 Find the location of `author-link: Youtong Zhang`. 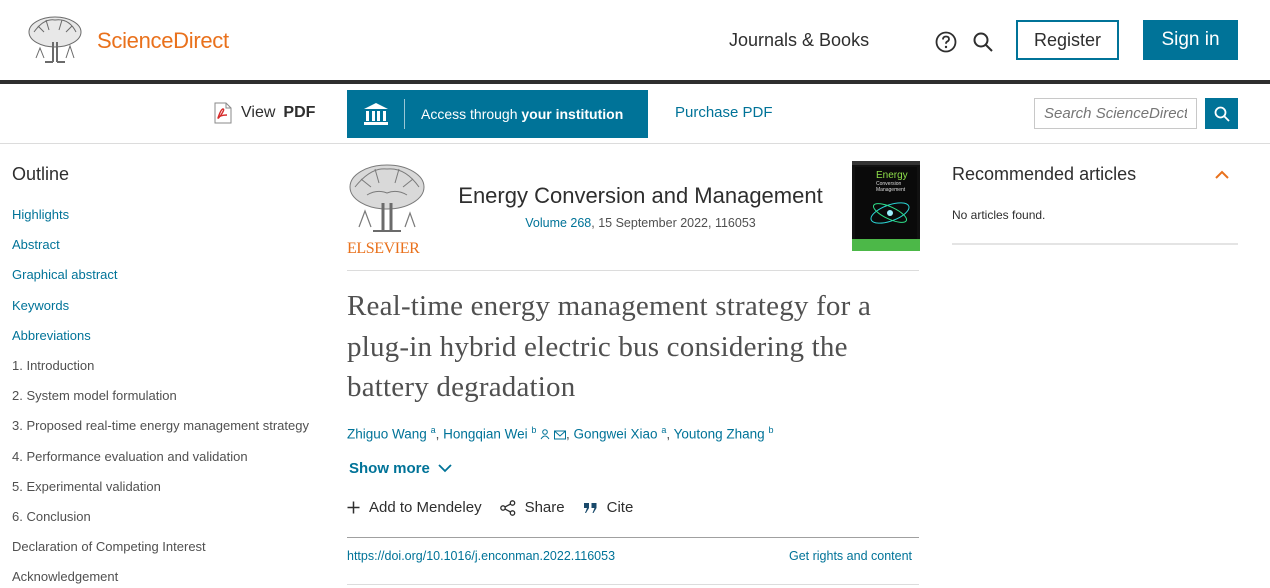

author-link: Youtong Zhang is located at coordinates (719, 434).